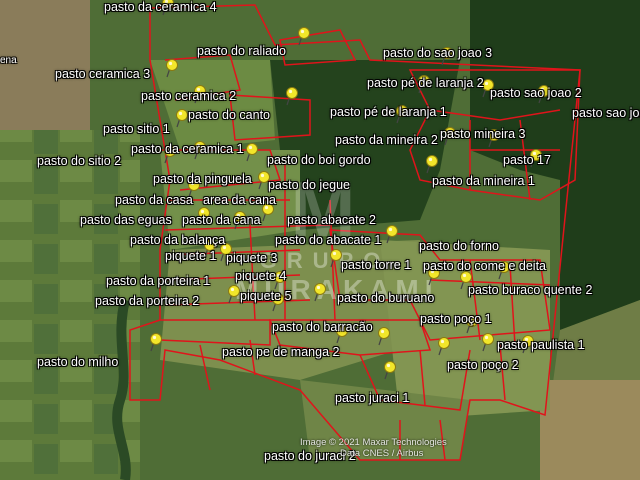 The width and height of the screenshot is (640, 480). Describe the element at coordinates (8, 60) in the screenshot. I see `map-edge-label: ena` at that location.